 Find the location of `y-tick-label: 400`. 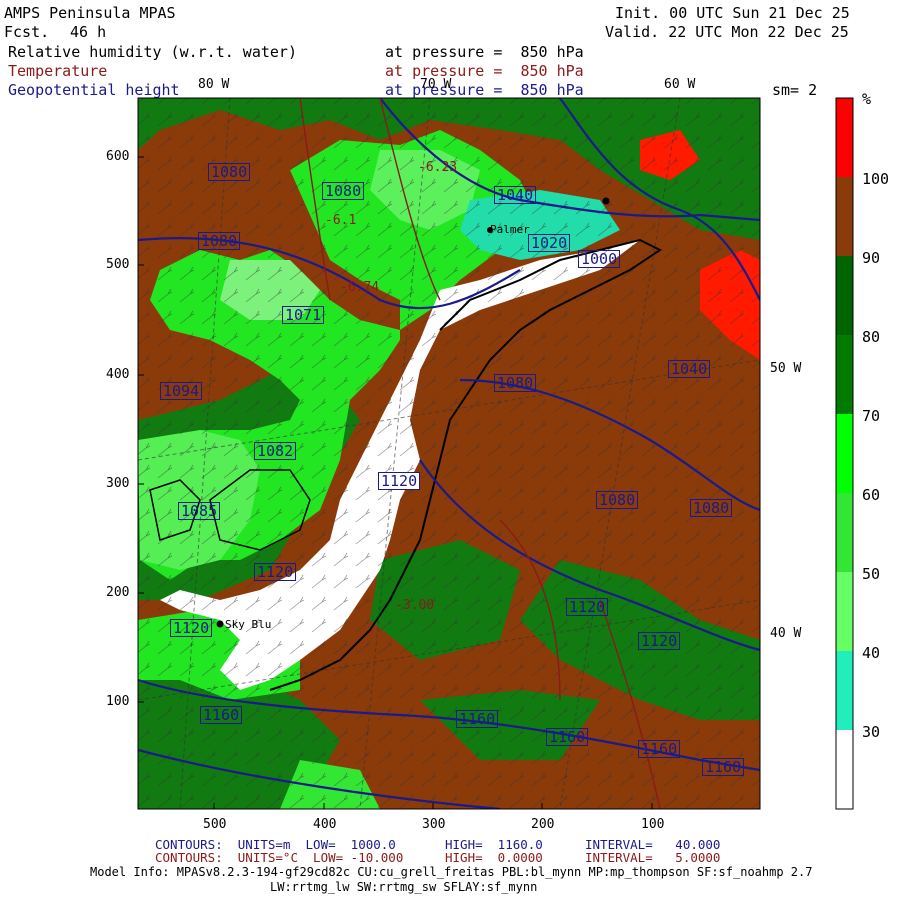

y-tick-label: 400 is located at coordinates (118, 374).